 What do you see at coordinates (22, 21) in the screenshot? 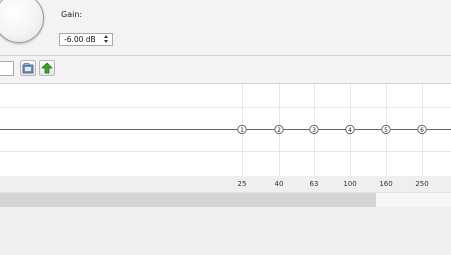
I see `gain-knob` at bounding box center [22, 21].